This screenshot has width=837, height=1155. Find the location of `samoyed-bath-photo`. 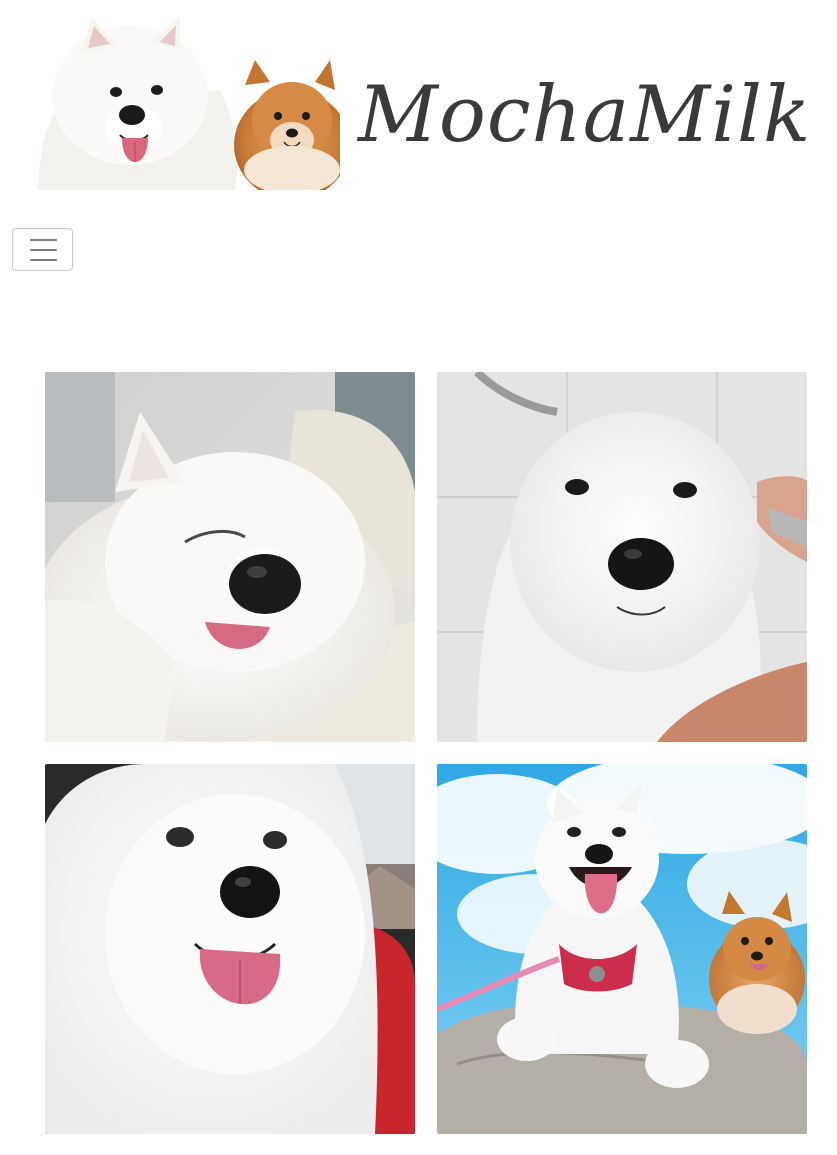

samoyed-bath-photo is located at coordinates (622, 557).